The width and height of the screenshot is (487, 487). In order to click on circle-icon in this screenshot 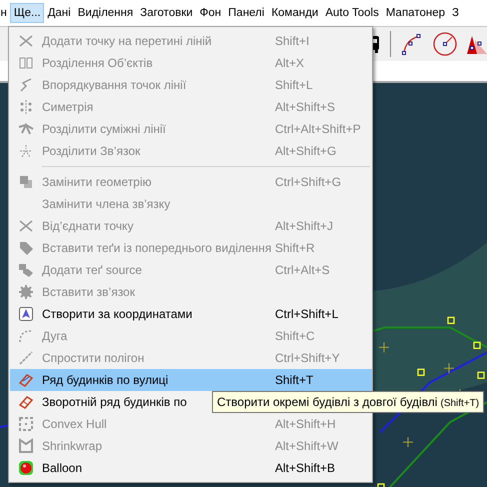, I will do `click(445, 44)`.